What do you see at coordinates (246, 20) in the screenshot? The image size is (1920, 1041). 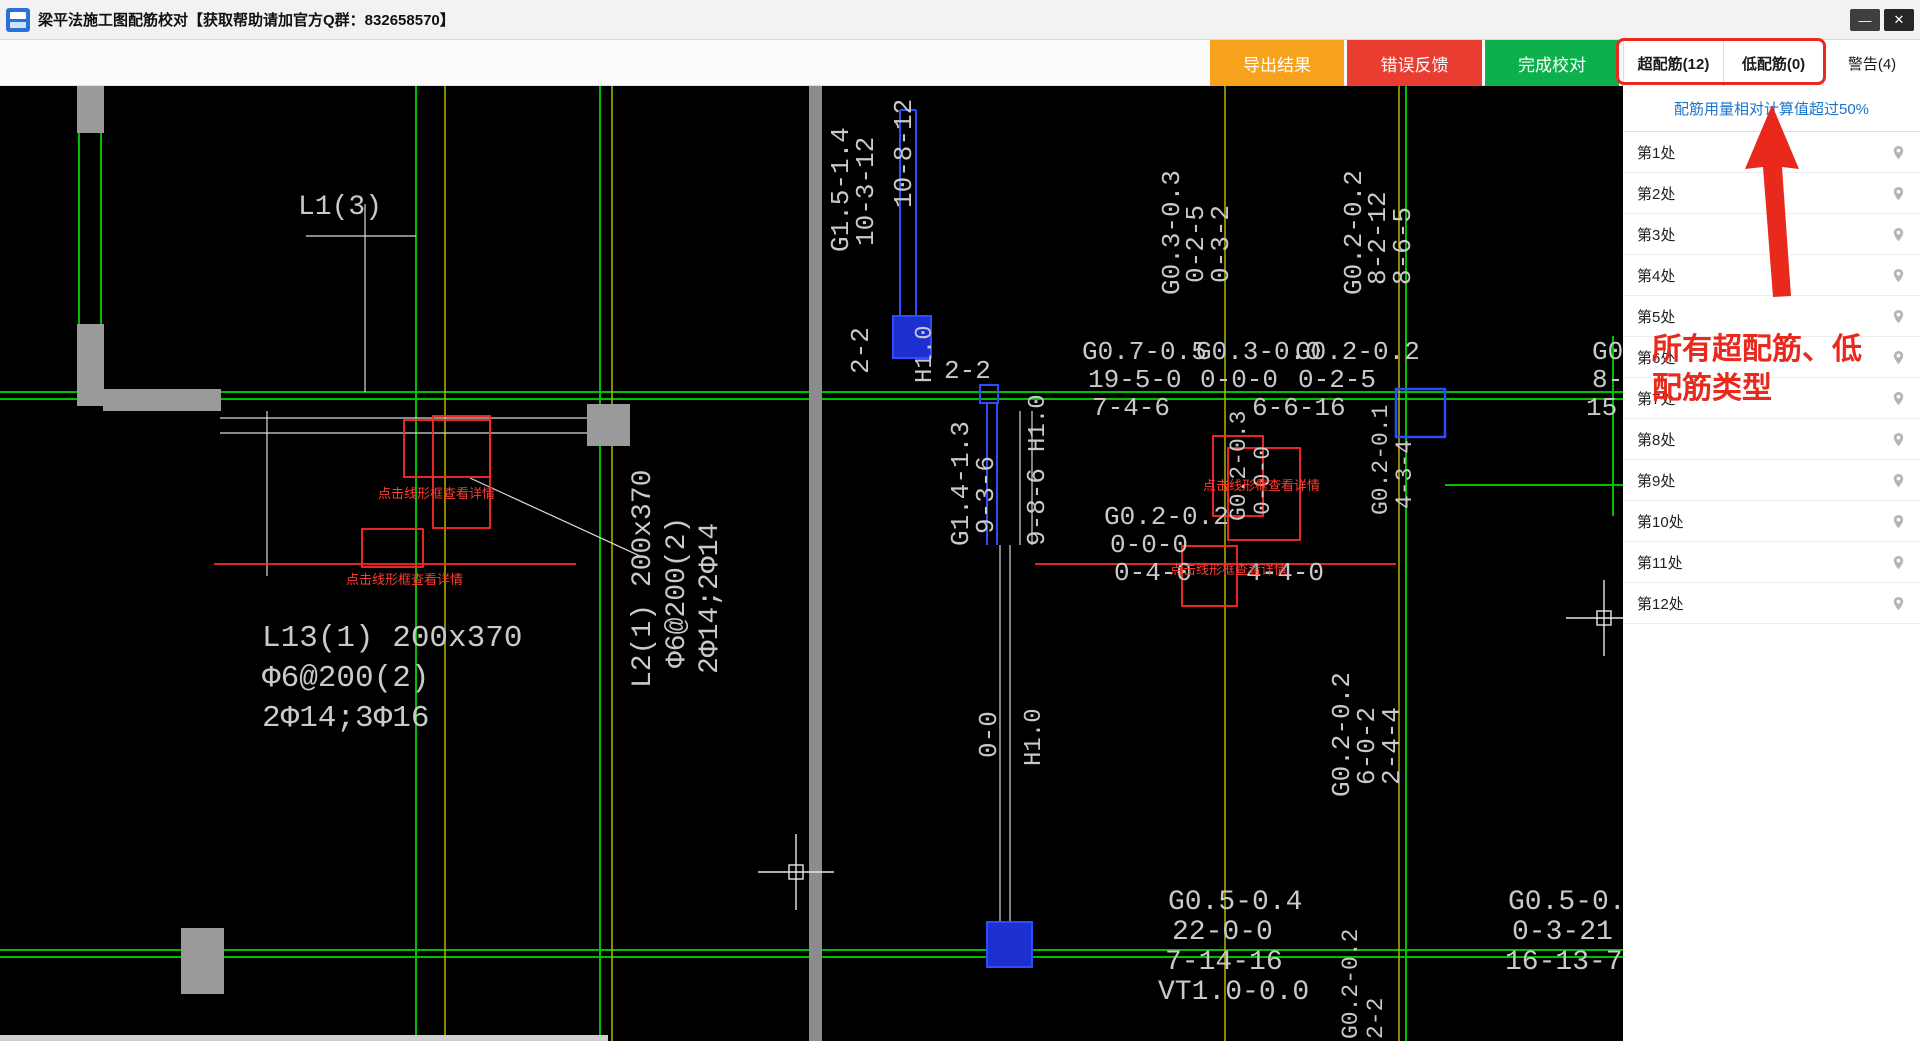 I see `window-title: 梁平法施工图配筋校对【获取帮助请加官方Q群：832658570】` at bounding box center [246, 20].